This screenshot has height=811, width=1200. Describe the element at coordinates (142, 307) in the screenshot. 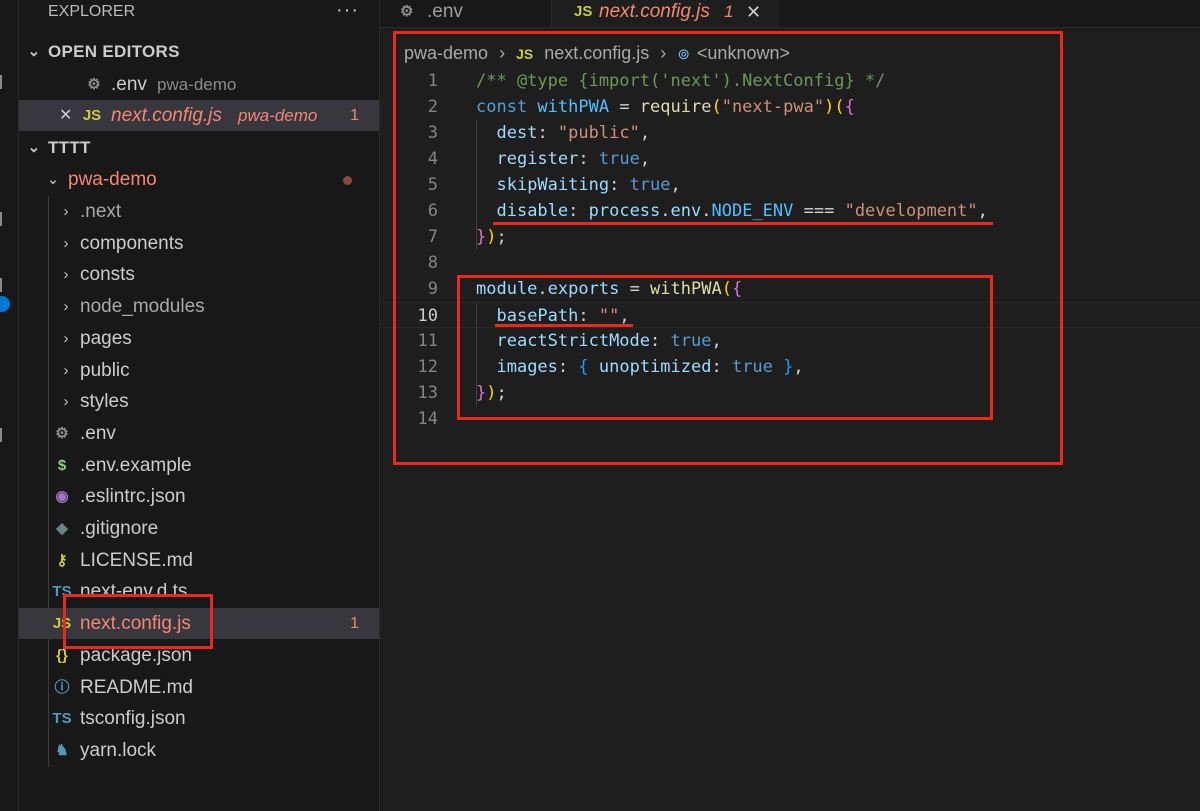

I see `folder-name: node_modules` at that location.